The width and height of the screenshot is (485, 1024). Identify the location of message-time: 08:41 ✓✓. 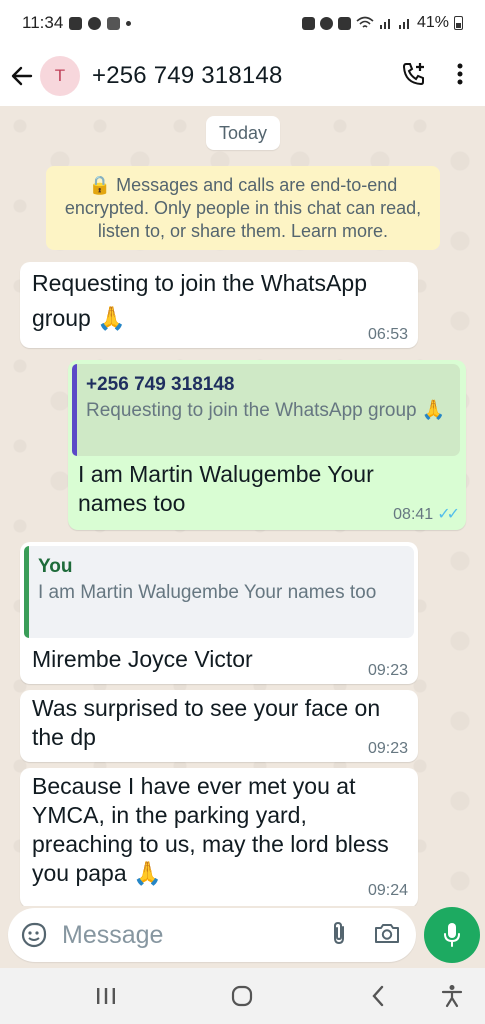
(426, 514).